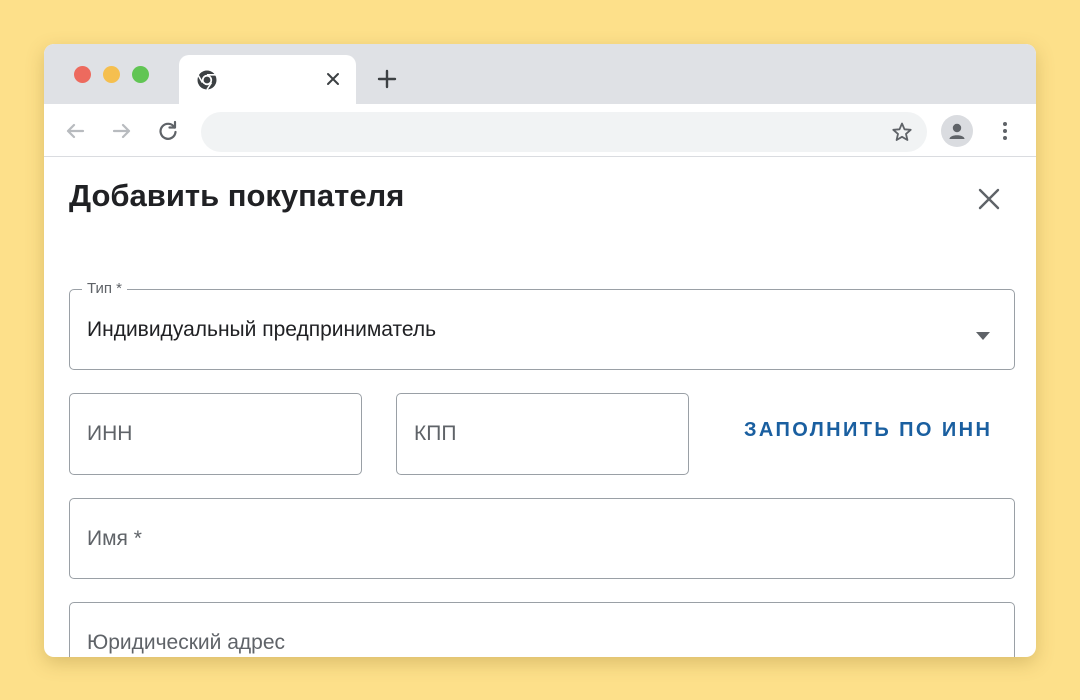 This screenshot has width=1080, height=700. Describe the element at coordinates (237, 195) in the screenshot. I see `dialog-title: Добавить покупателя` at that location.